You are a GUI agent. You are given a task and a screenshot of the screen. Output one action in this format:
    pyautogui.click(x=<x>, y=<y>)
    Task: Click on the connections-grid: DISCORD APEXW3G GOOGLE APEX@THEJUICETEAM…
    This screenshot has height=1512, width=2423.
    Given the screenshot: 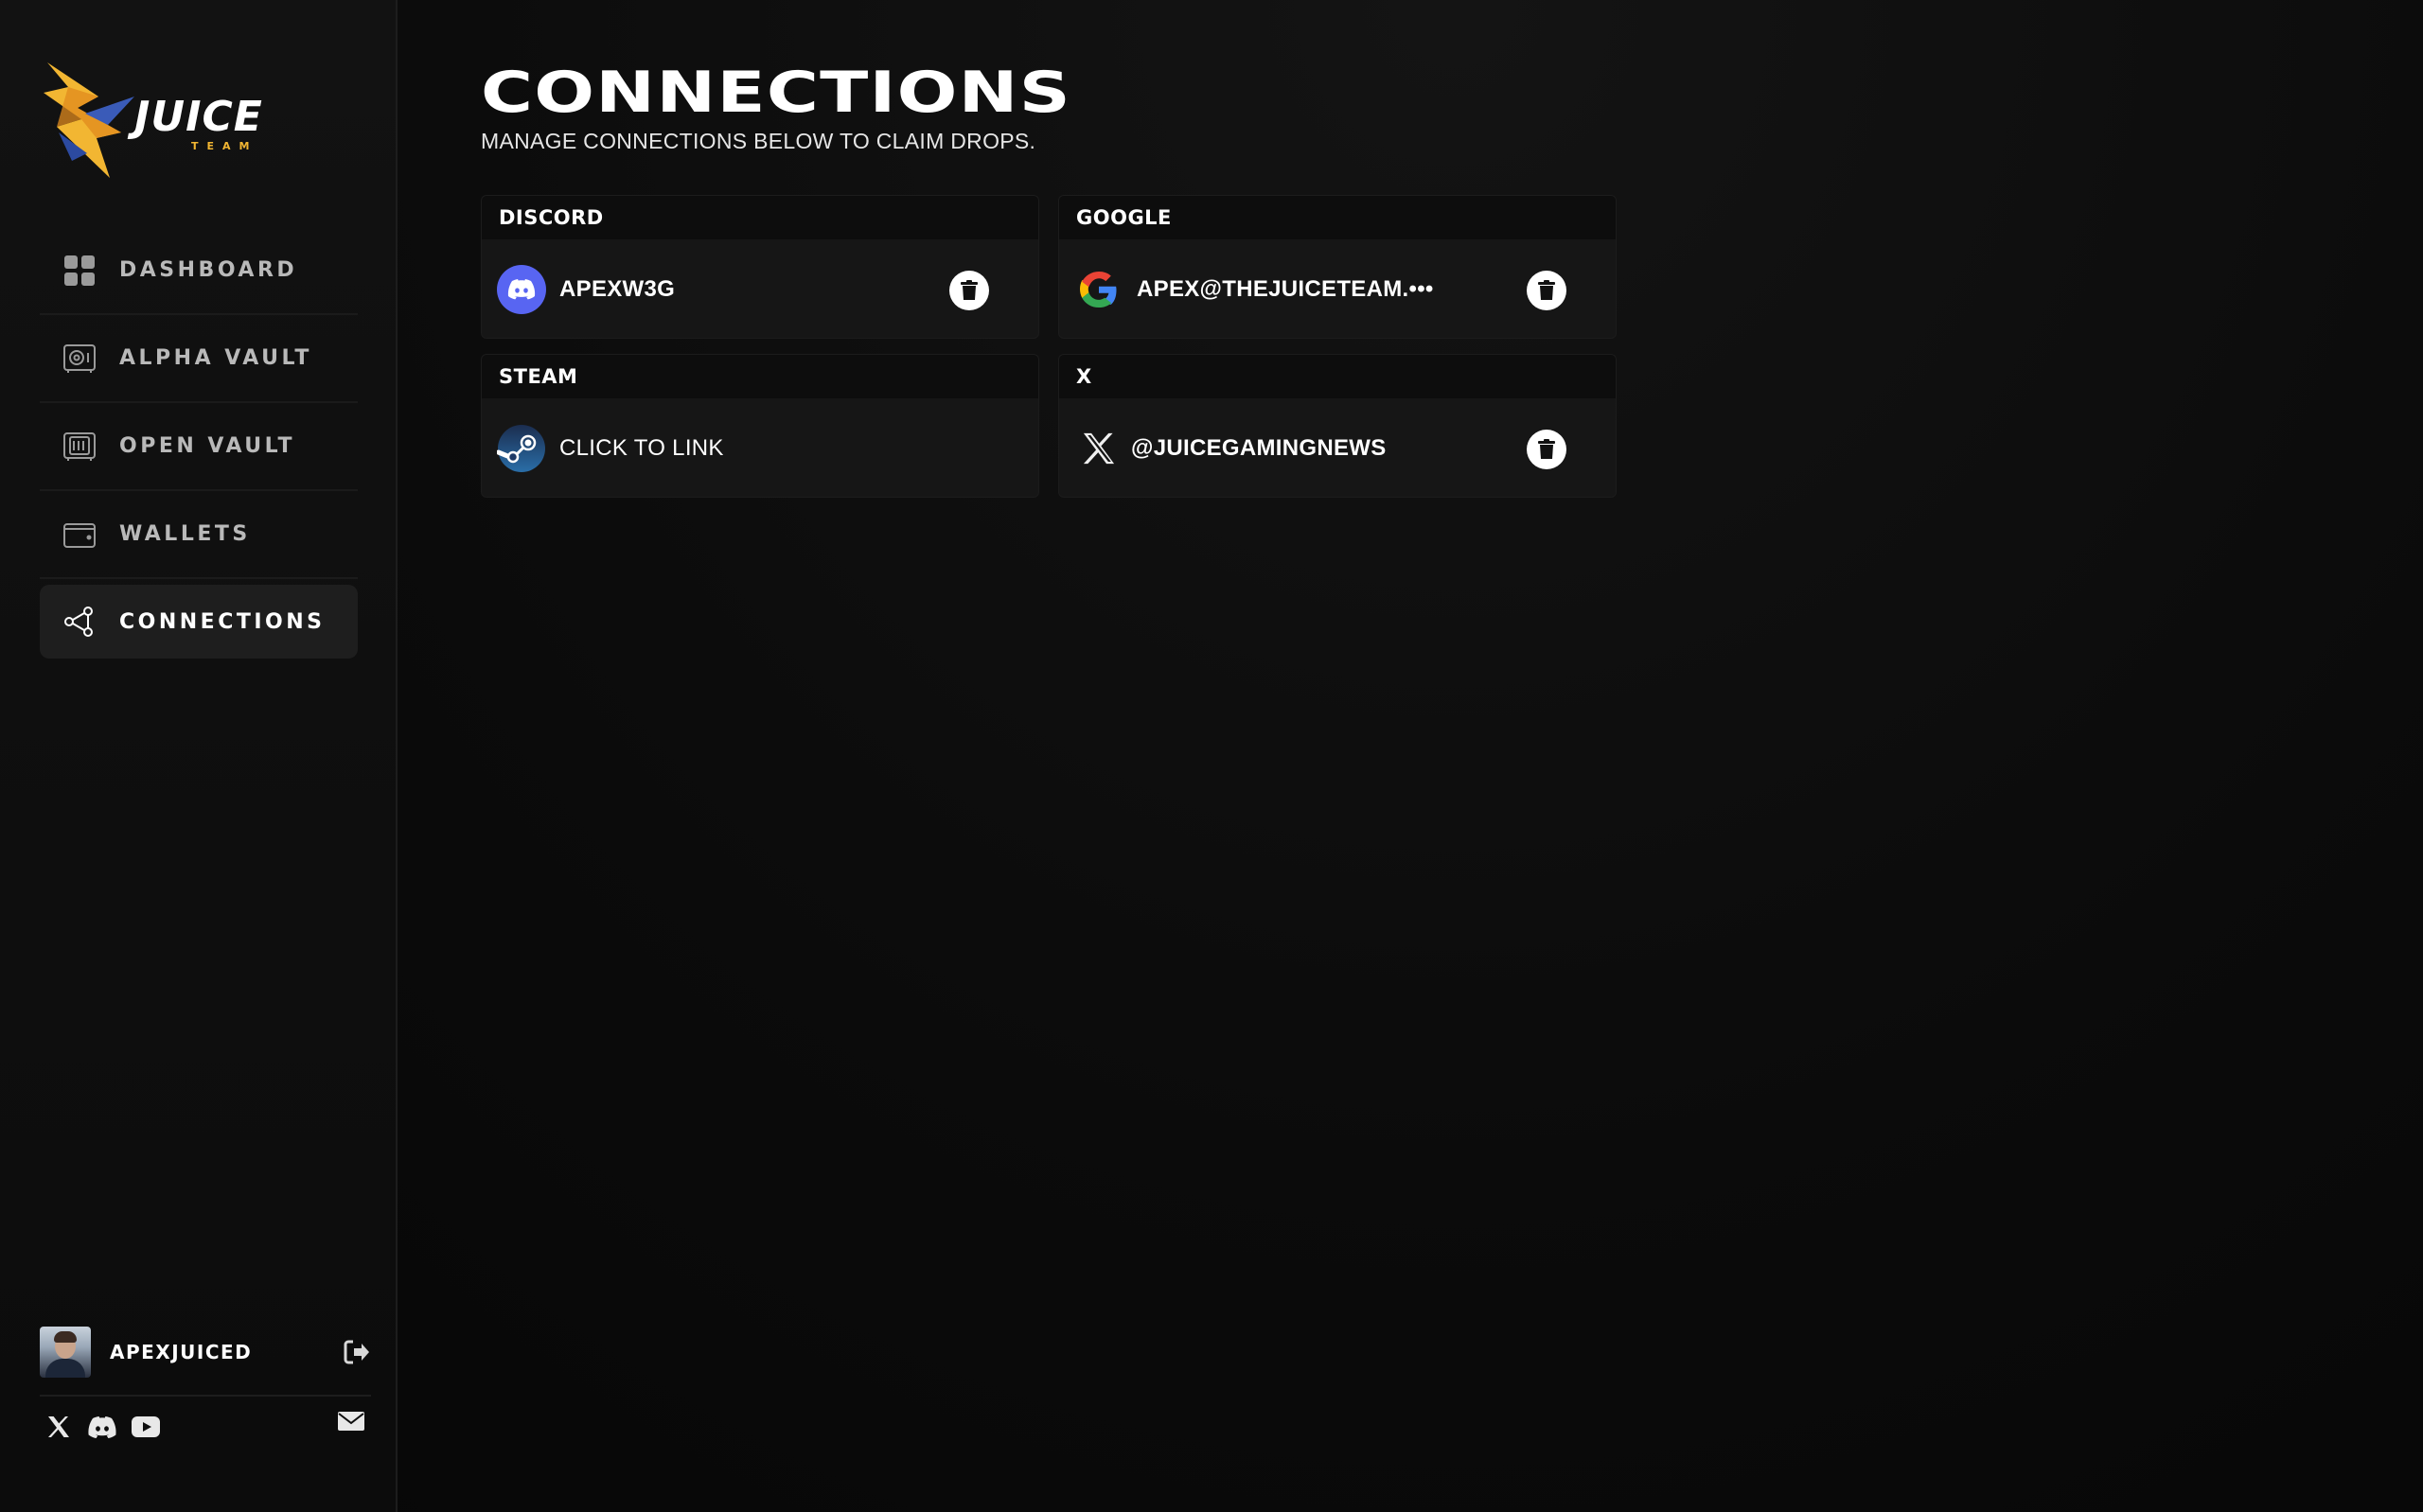 What is the action you would take?
    pyautogui.click(x=1050, y=346)
    